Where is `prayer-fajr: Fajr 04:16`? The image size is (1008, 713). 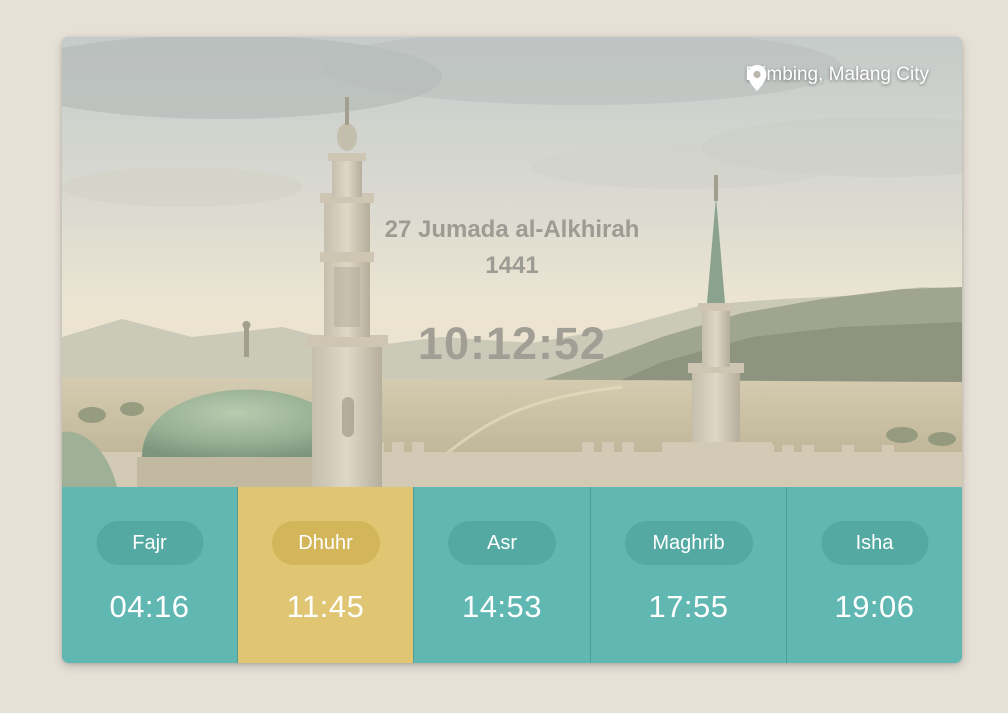 prayer-fajr: Fajr 04:16 is located at coordinates (150, 575).